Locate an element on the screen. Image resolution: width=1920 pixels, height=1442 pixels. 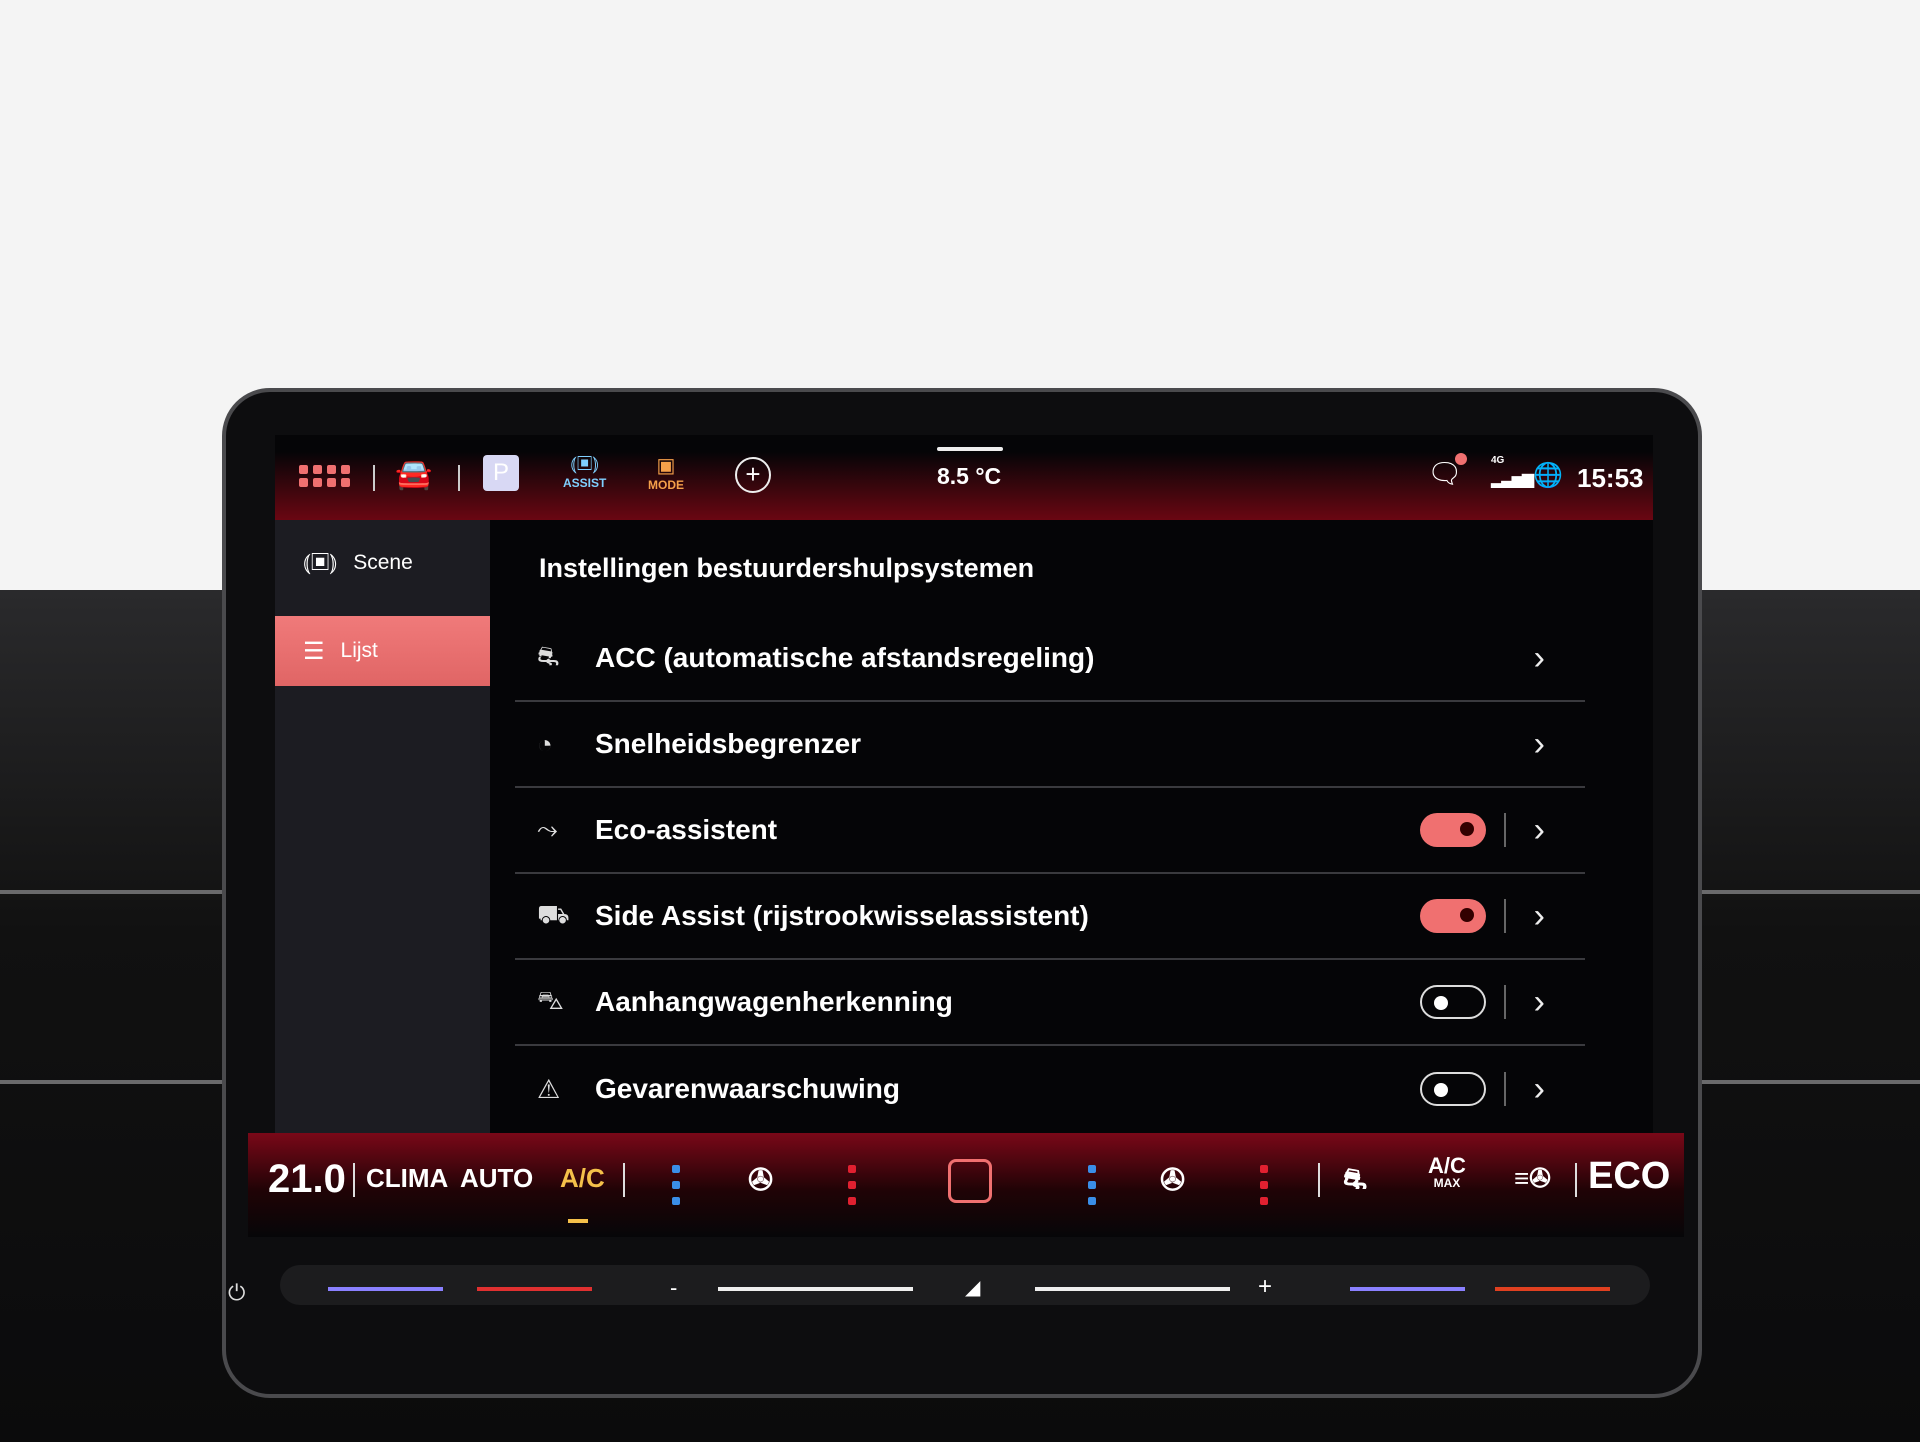
volume-minus: - is located at coordinates (673, 1288).